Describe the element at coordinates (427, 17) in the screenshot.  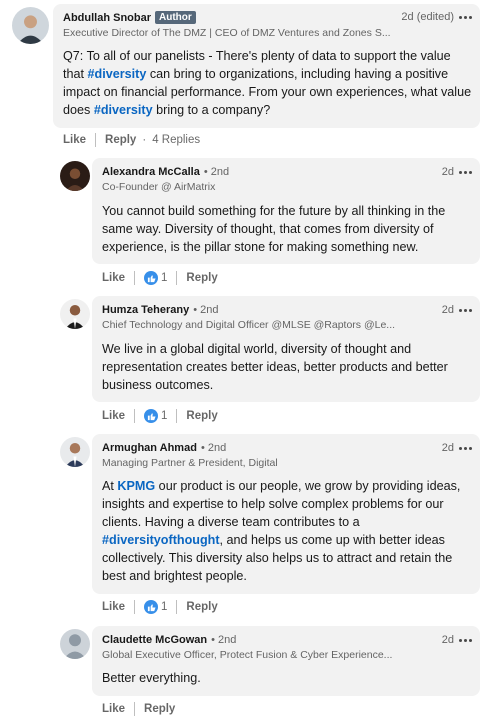
I see `timestamp: 2d (edited)` at that location.